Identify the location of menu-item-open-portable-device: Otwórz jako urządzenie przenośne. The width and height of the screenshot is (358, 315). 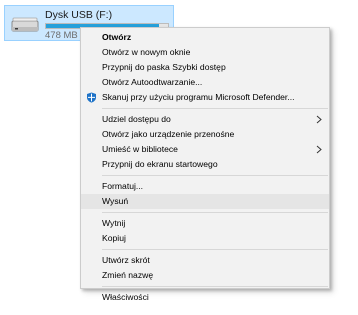
(205, 134).